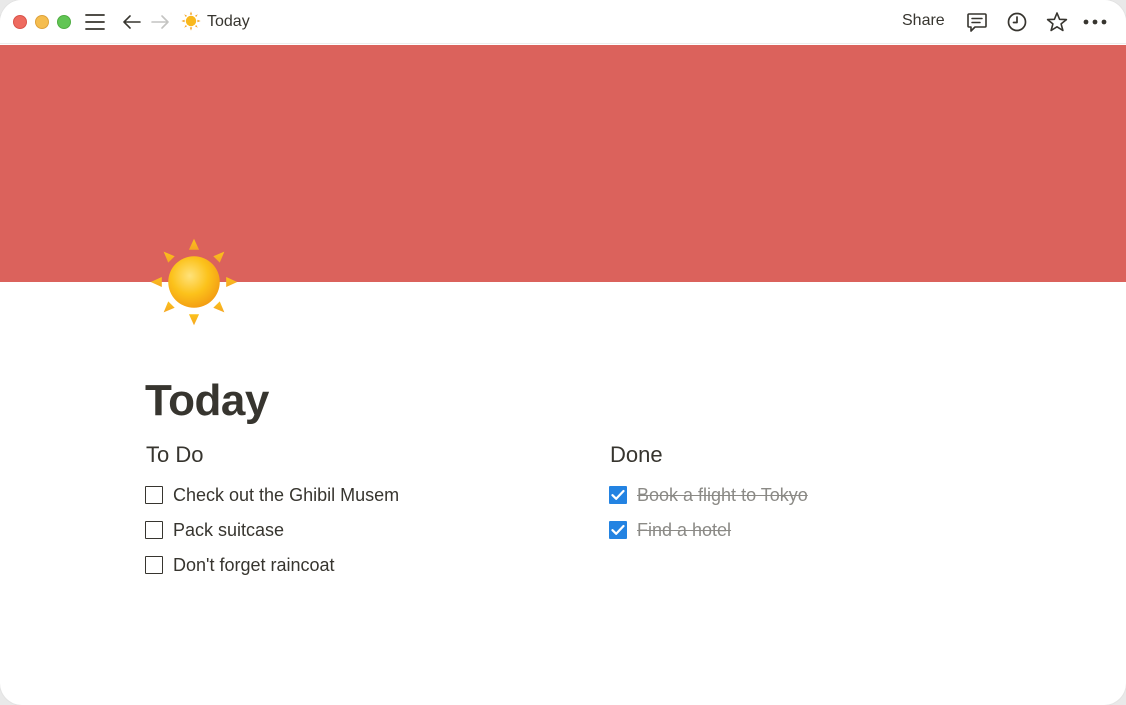 The width and height of the screenshot is (1126, 705). Describe the element at coordinates (722, 495) in the screenshot. I see `done-item-text: Book a flight to Tokyo` at that location.